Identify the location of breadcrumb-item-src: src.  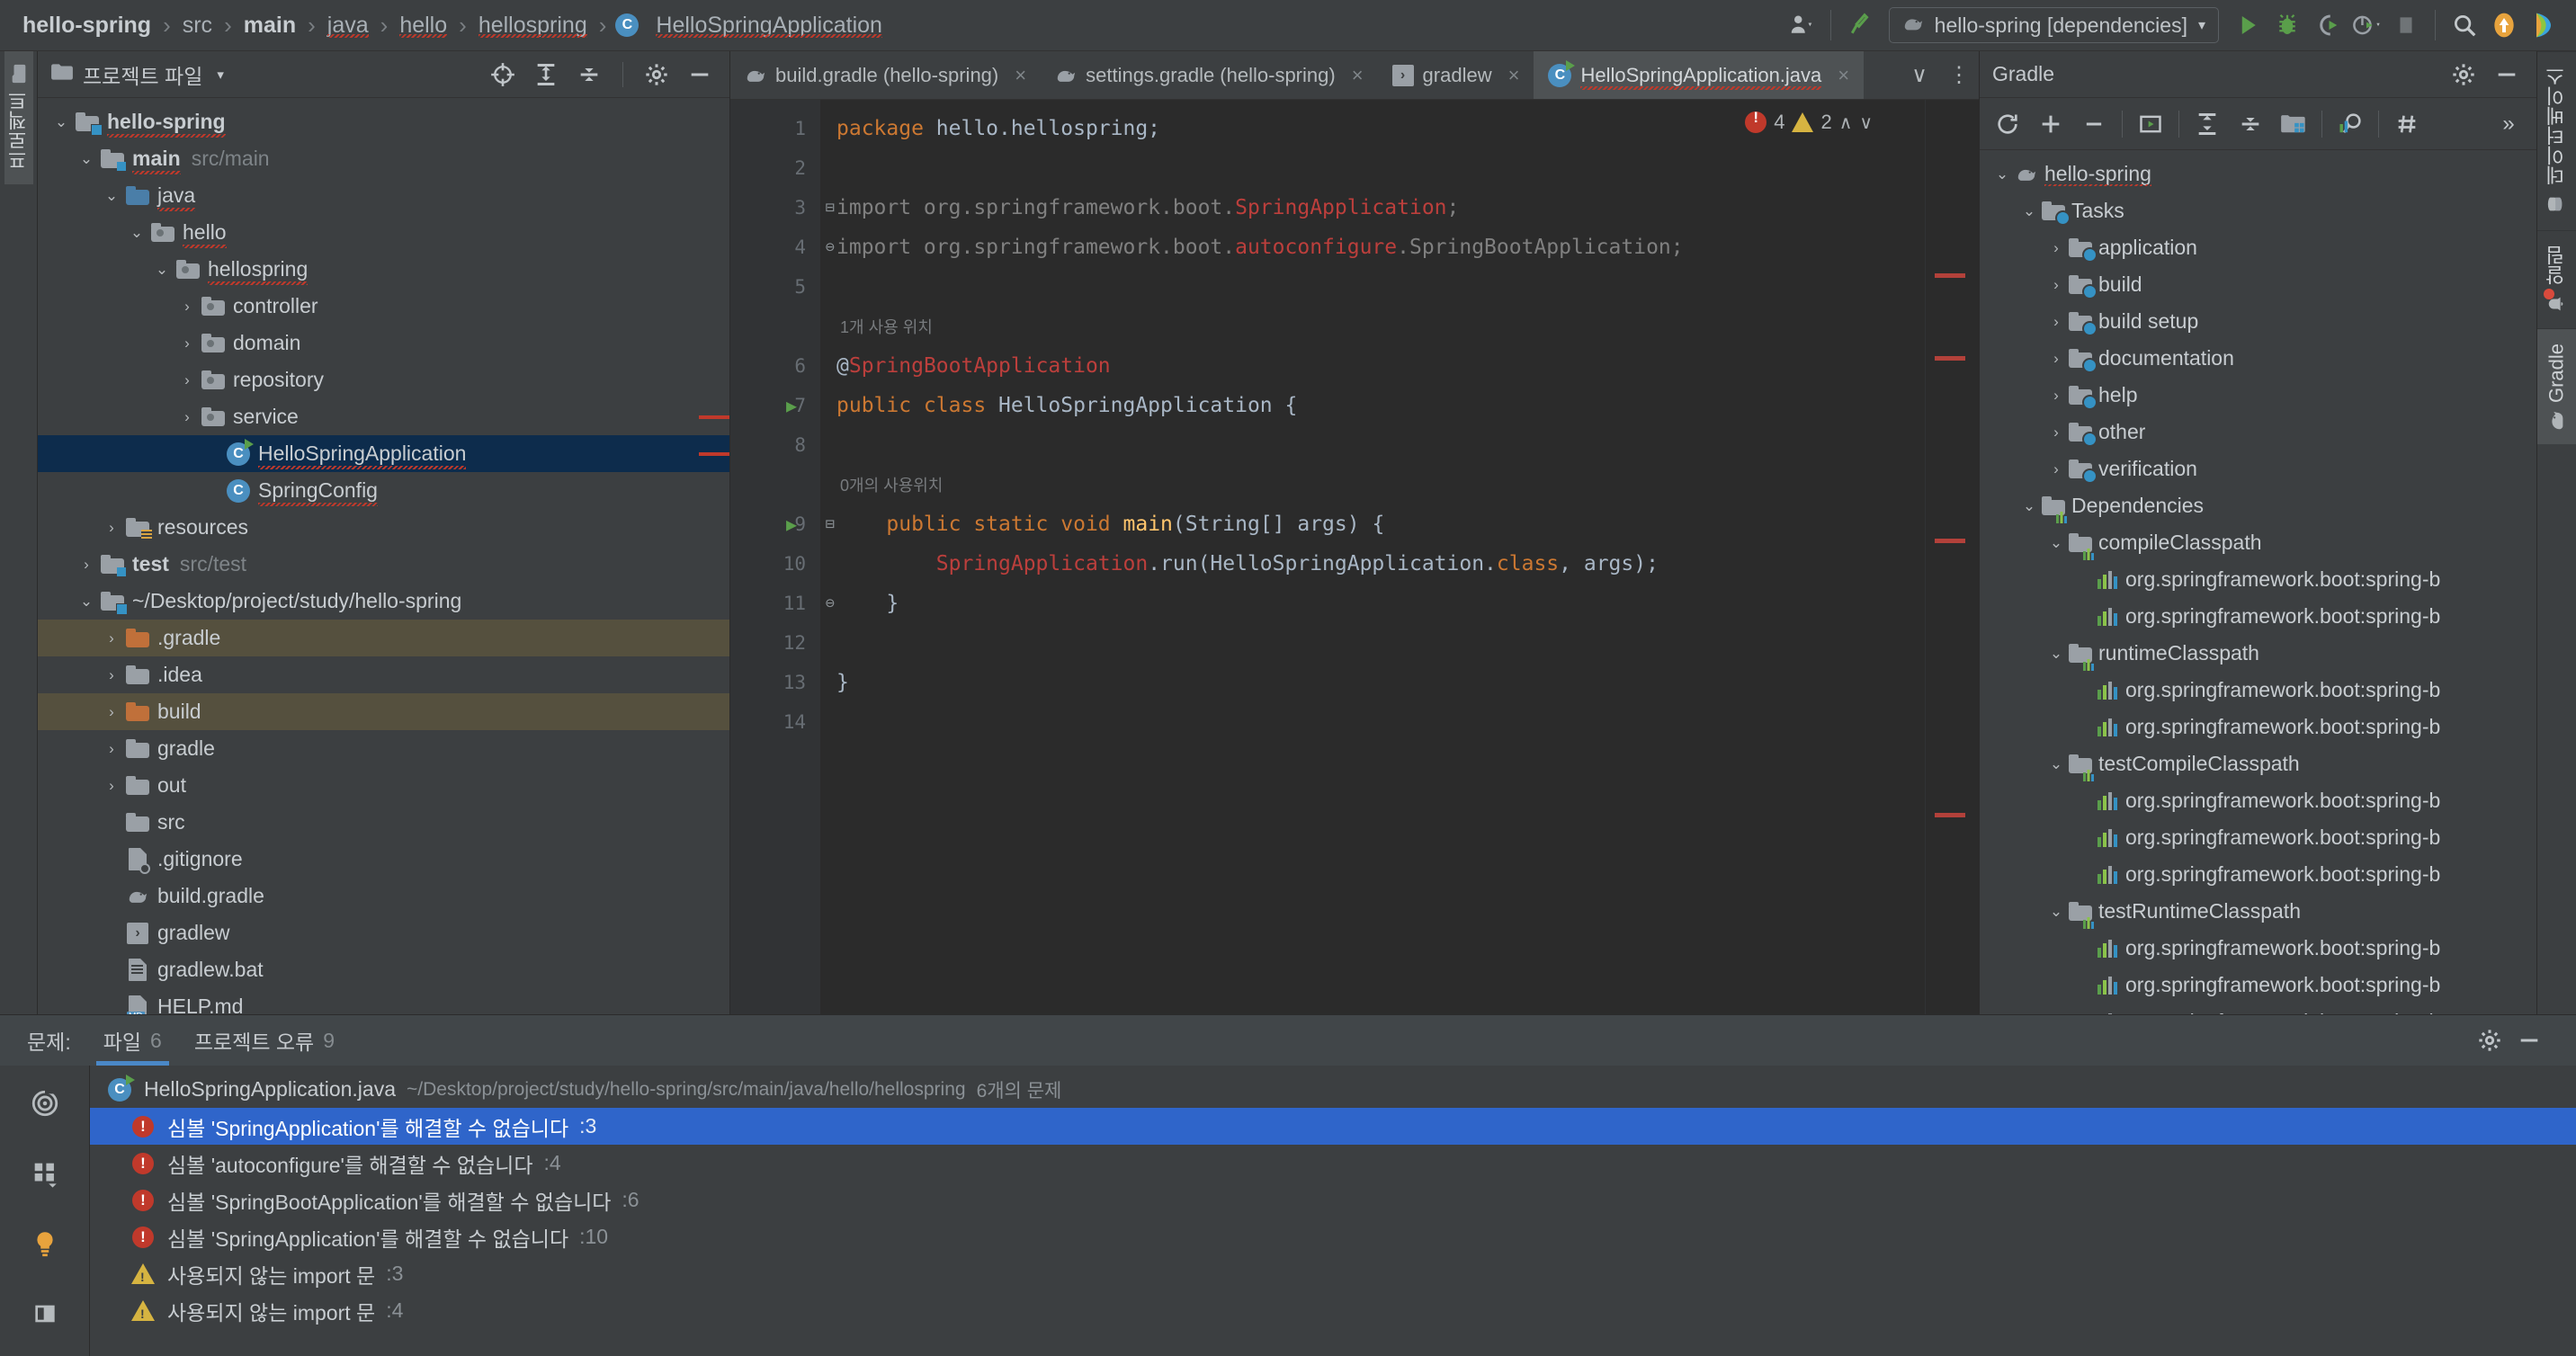
(197, 26).